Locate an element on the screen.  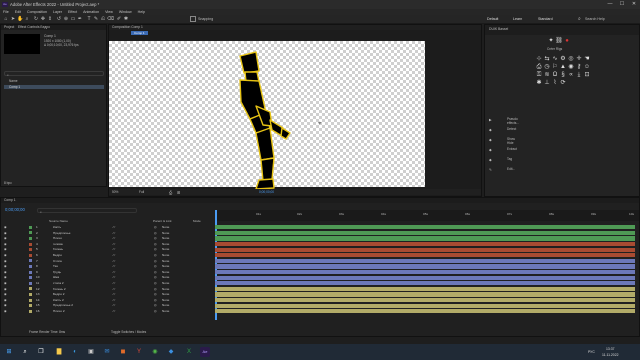
face-icon: ☺ is located at coordinates (587, 67).